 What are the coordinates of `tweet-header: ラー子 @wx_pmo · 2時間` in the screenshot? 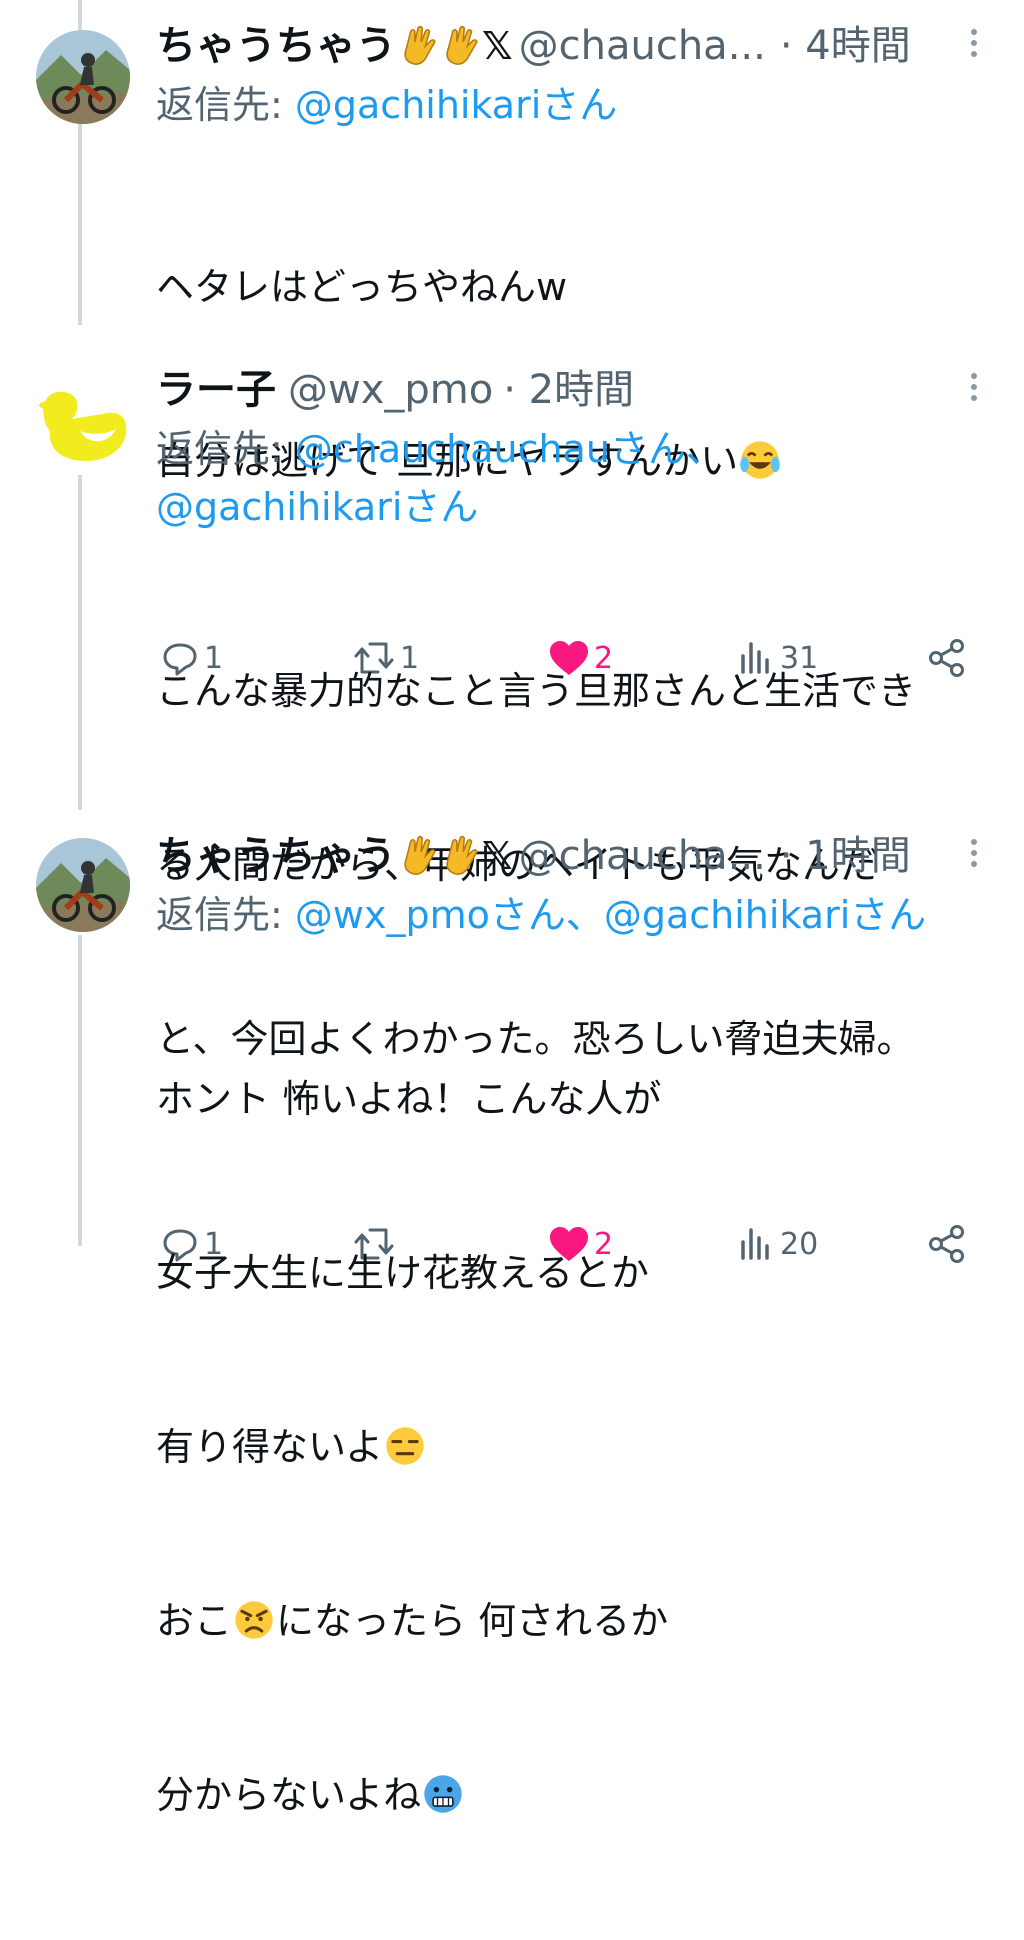 It's located at (570, 390).